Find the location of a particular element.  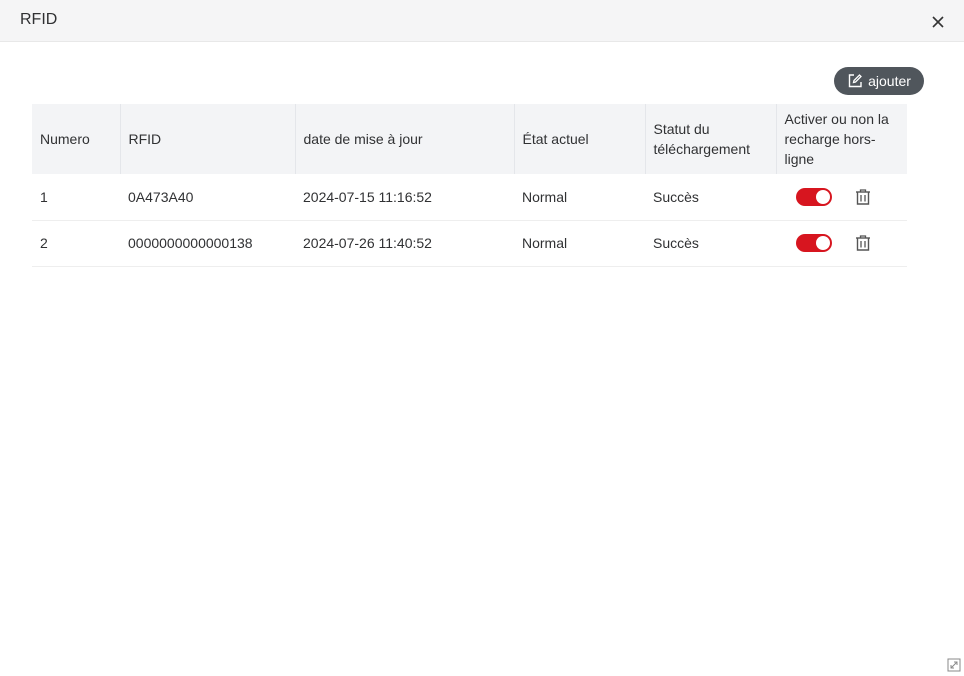

close-icon is located at coordinates (938, 22).